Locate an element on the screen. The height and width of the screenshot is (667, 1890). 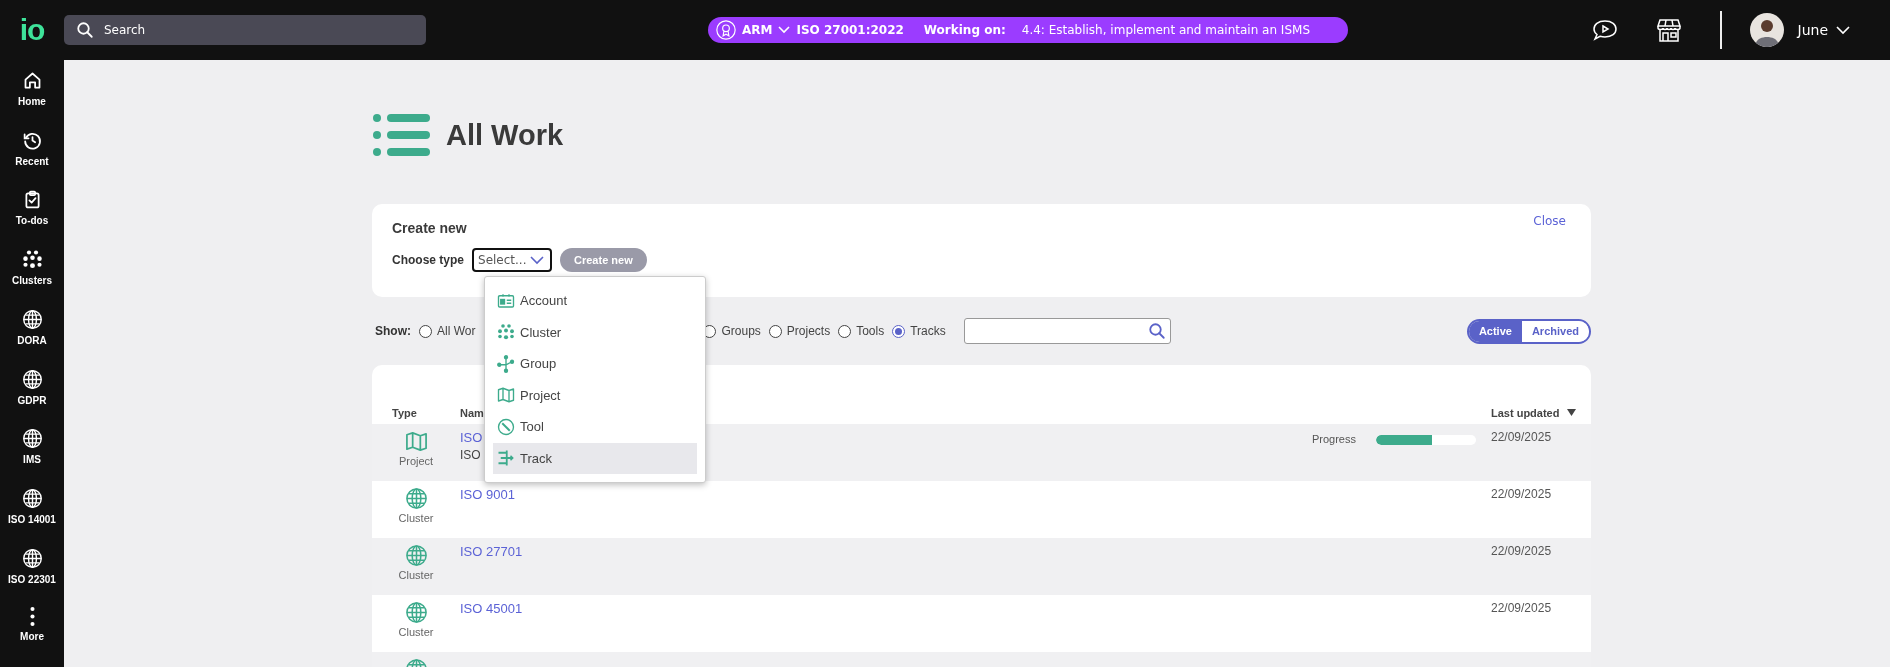
working-on-text: 4.4: Establish, implement and maintain an ISMS is located at coordinates (1165, 30).